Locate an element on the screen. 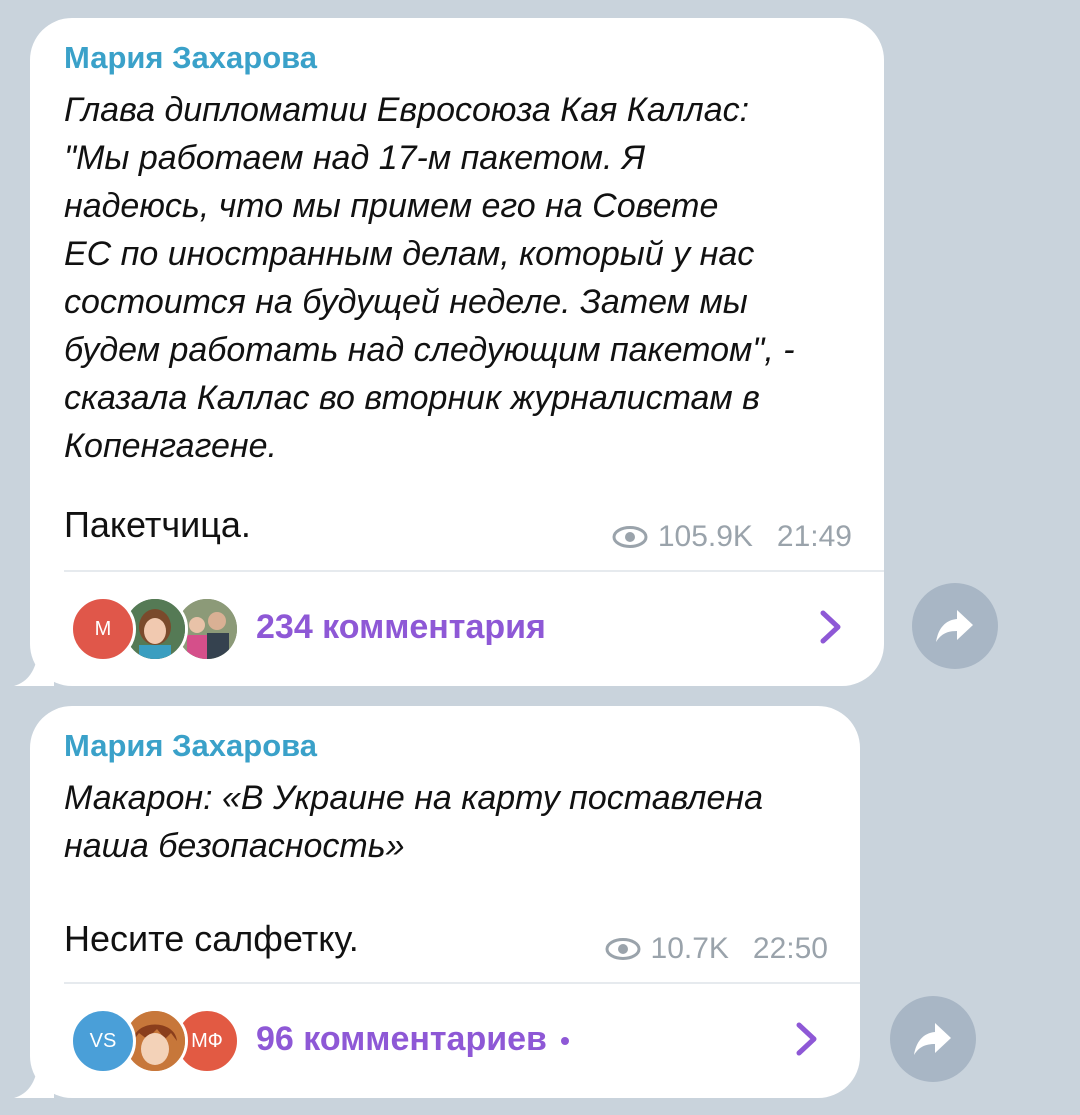 This screenshot has height=1115, width=1080. comments-count-label: 234 комментария is located at coordinates (401, 627).